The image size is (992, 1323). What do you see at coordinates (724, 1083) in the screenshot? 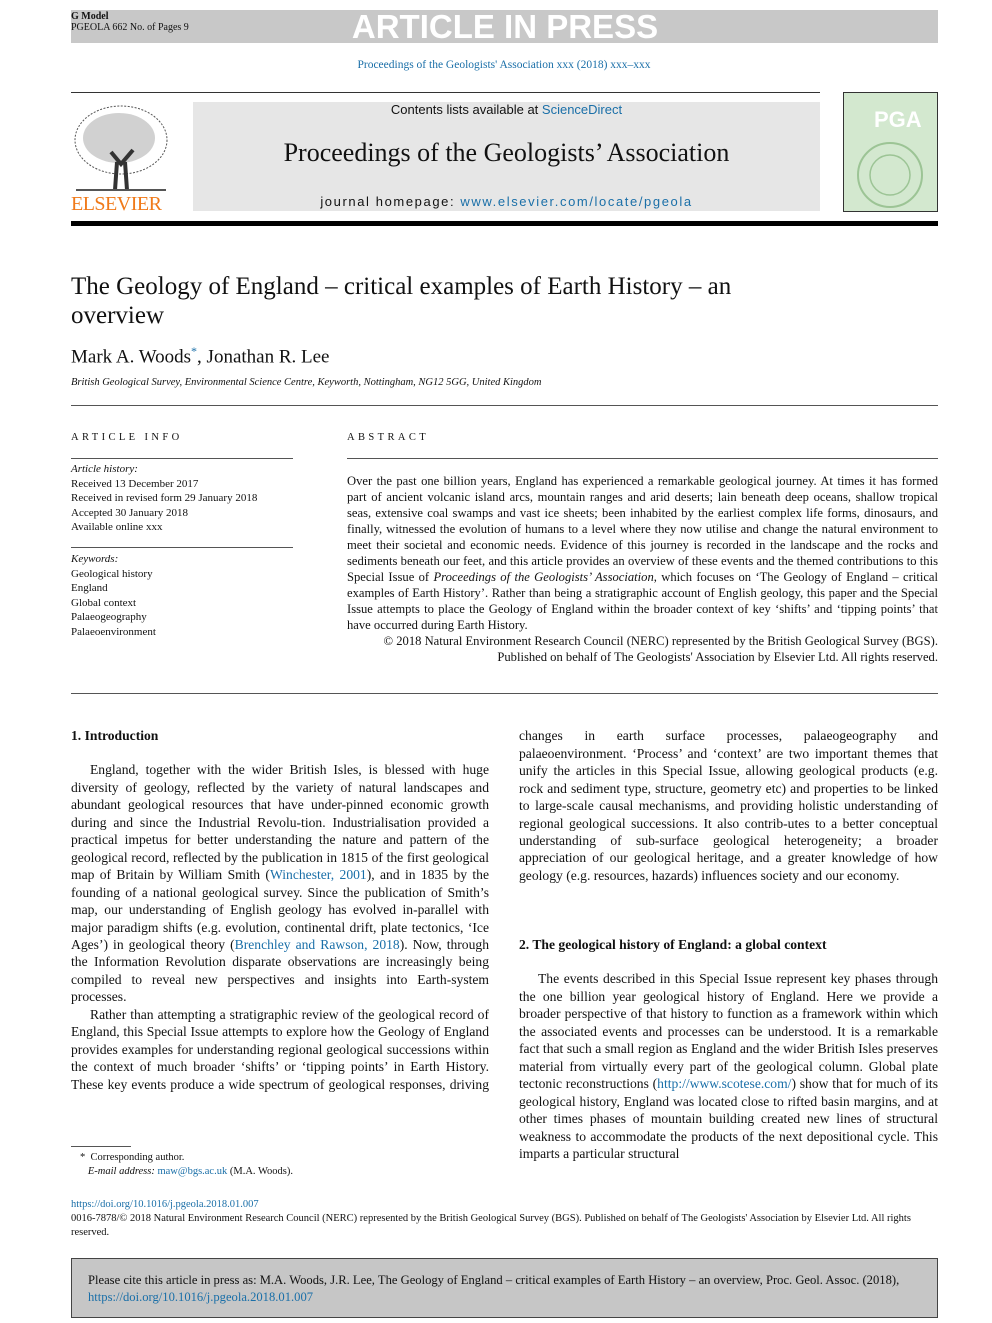
I see `scotese-link: http://www.scotese.com/` at bounding box center [724, 1083].